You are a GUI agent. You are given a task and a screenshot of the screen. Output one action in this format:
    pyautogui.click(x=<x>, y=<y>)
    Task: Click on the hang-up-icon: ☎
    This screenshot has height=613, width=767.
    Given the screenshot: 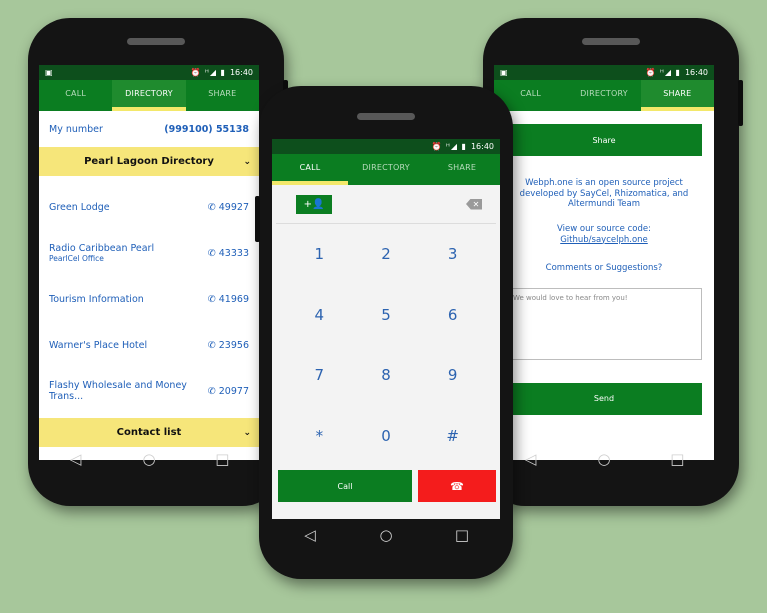 What is the action you would take?
    pyautogui.click(x=457, y=486)
    